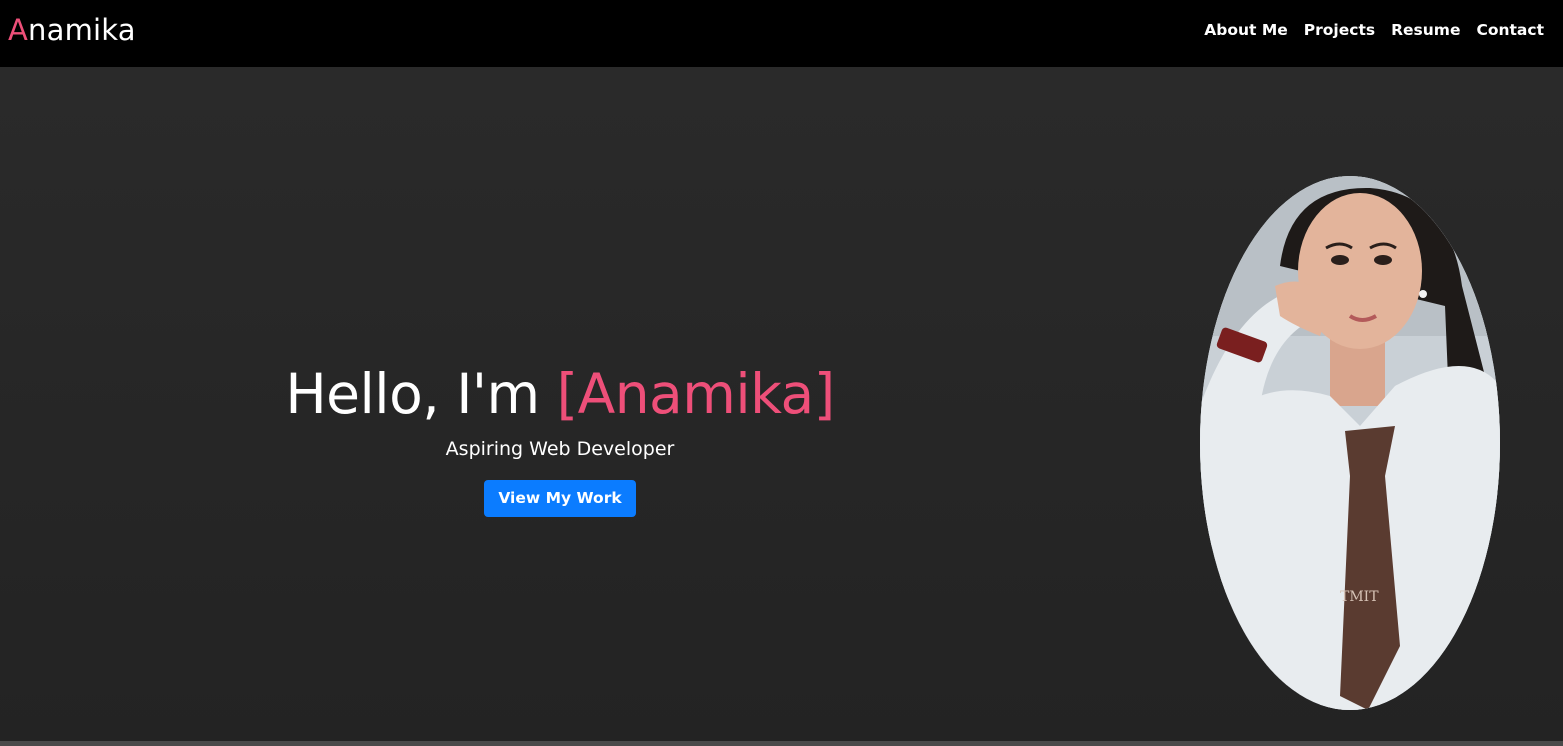 The height and width of the screenshot is (746, 1563). Describe the element at coordinates (781, 33) in the screenshot. I see `navbar: Anamika About Me Projects Resume Contact` at that location.